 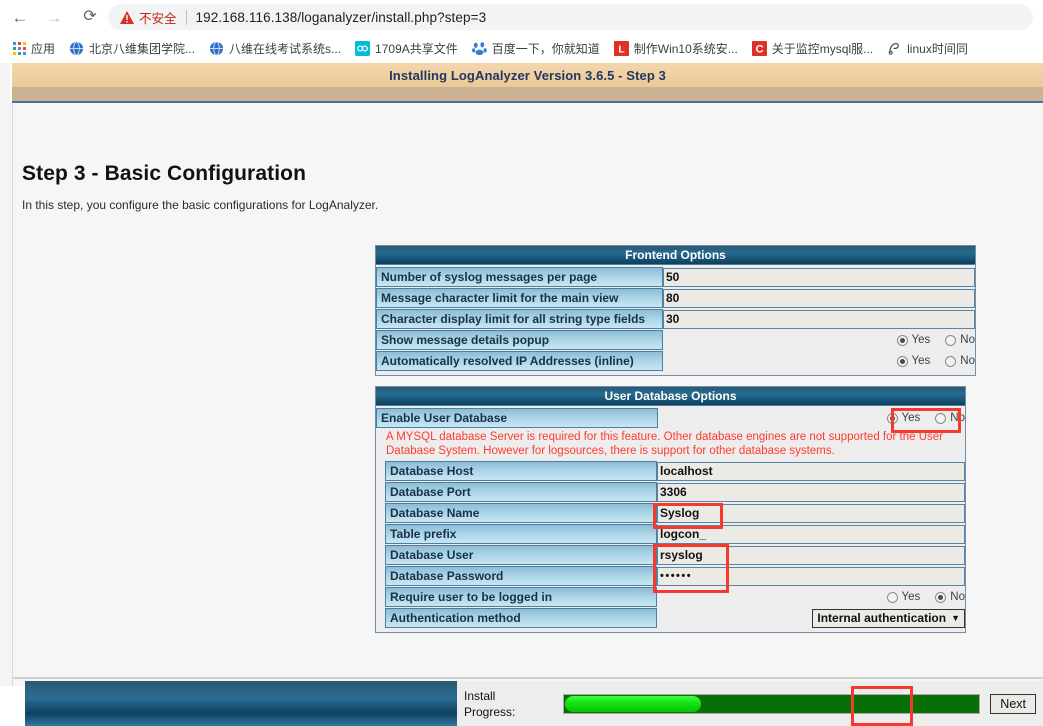 I want to click on link-icon, so click(x=363, y=48).